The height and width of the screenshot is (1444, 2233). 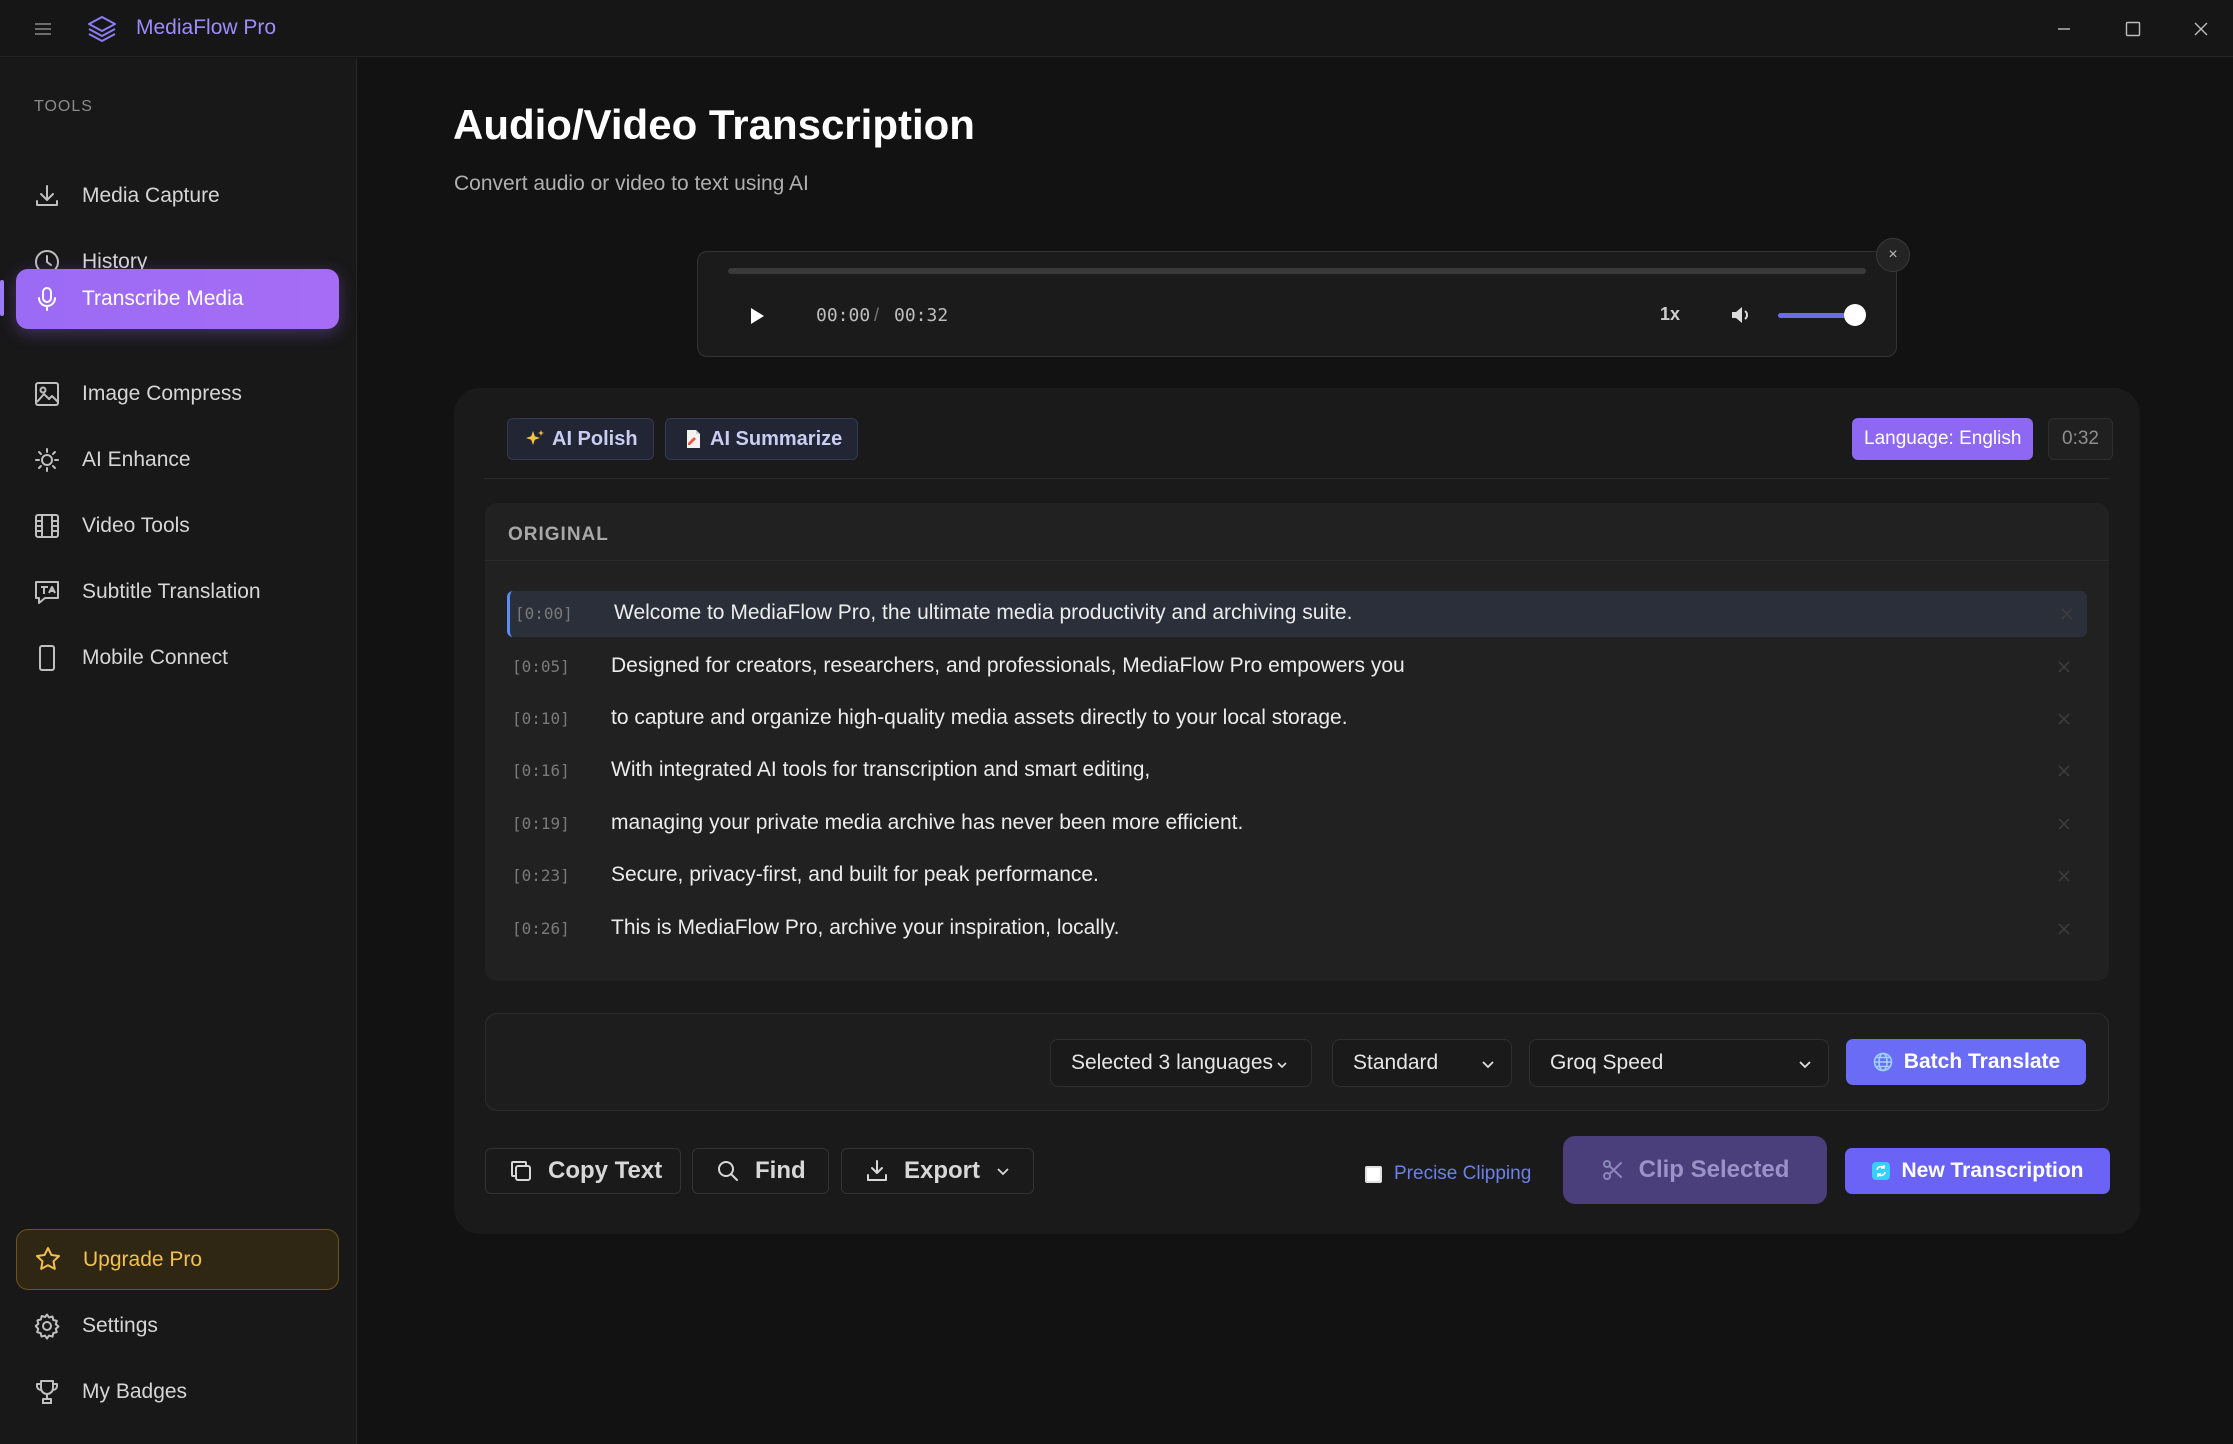 I want to click on sidebar-item-video-tools: Video Tools, so click(x=177, y=526).